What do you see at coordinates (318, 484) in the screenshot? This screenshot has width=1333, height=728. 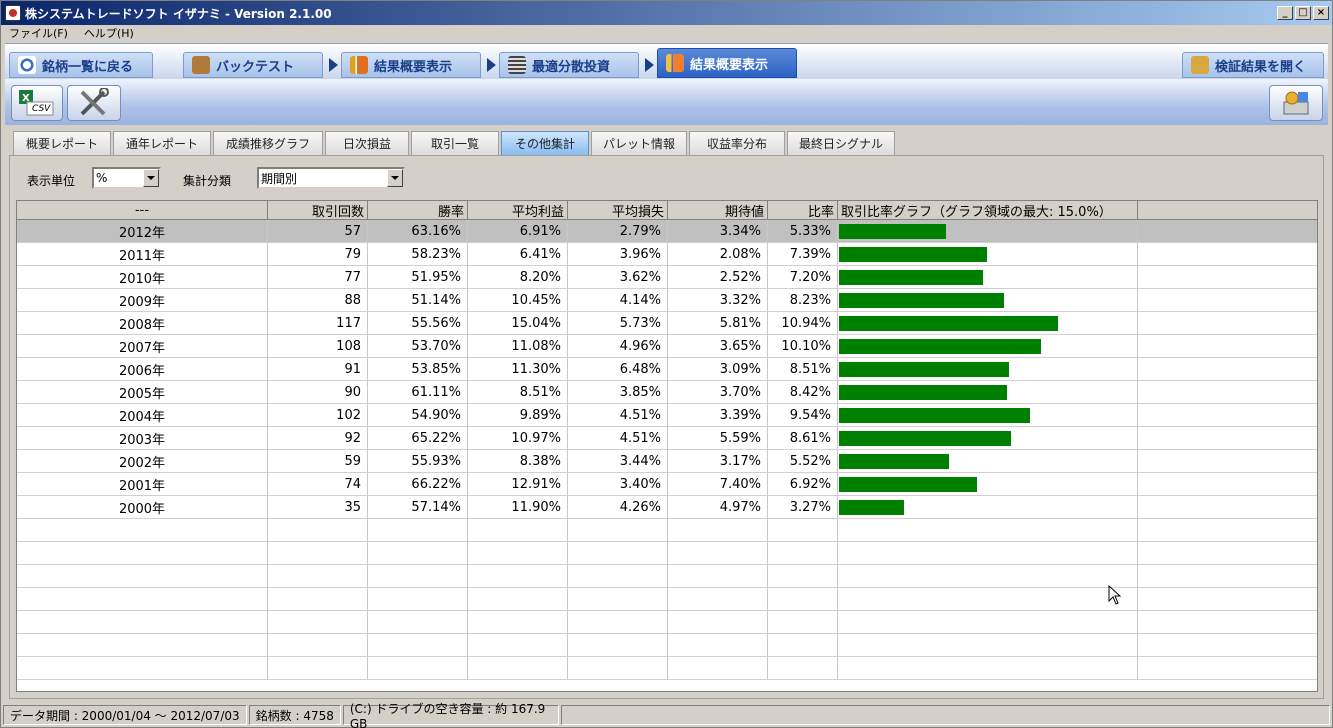 I see `cell-count: 74` at bounding box center [318, 484].